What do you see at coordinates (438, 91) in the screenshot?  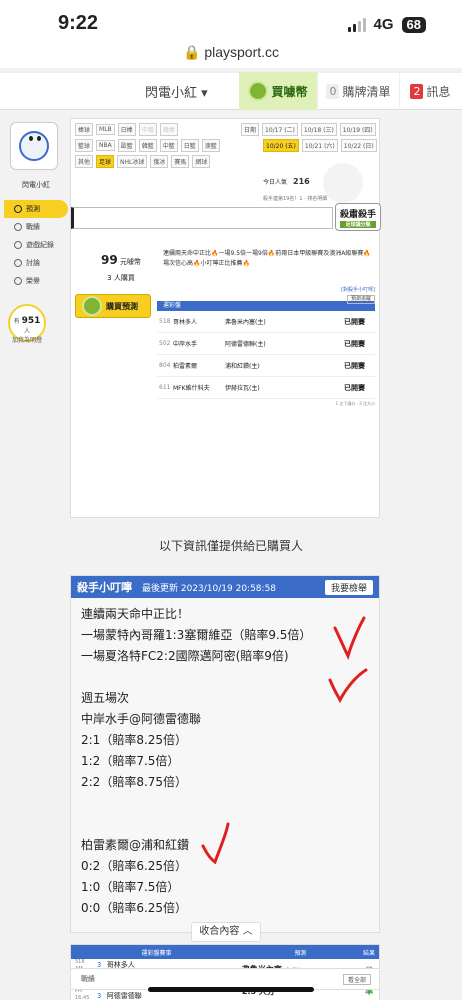 I see `msg-label: 訊息` at bounding box center [438, 91].